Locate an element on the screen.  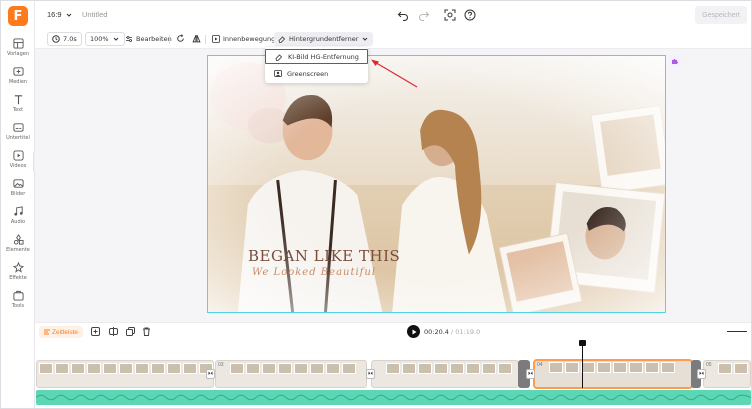
elements-icon is located at coordinates (18, 239).